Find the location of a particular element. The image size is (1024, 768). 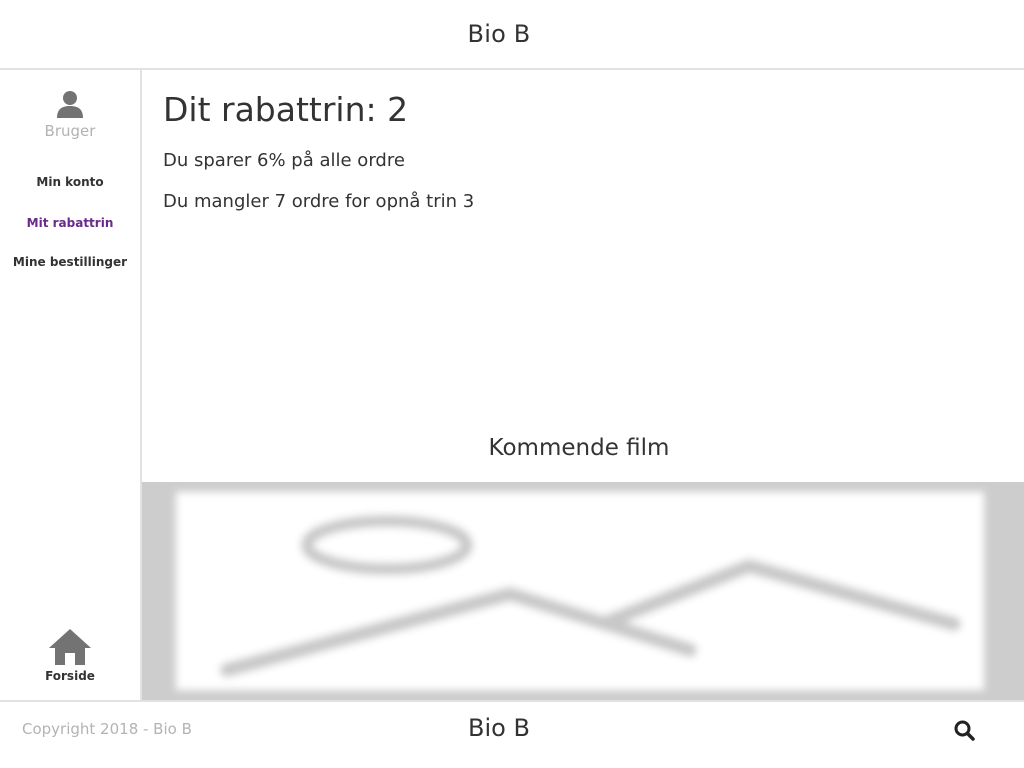

footer: Copyright 2018 - Bio B Bio B is located at coordinates (512, 734).